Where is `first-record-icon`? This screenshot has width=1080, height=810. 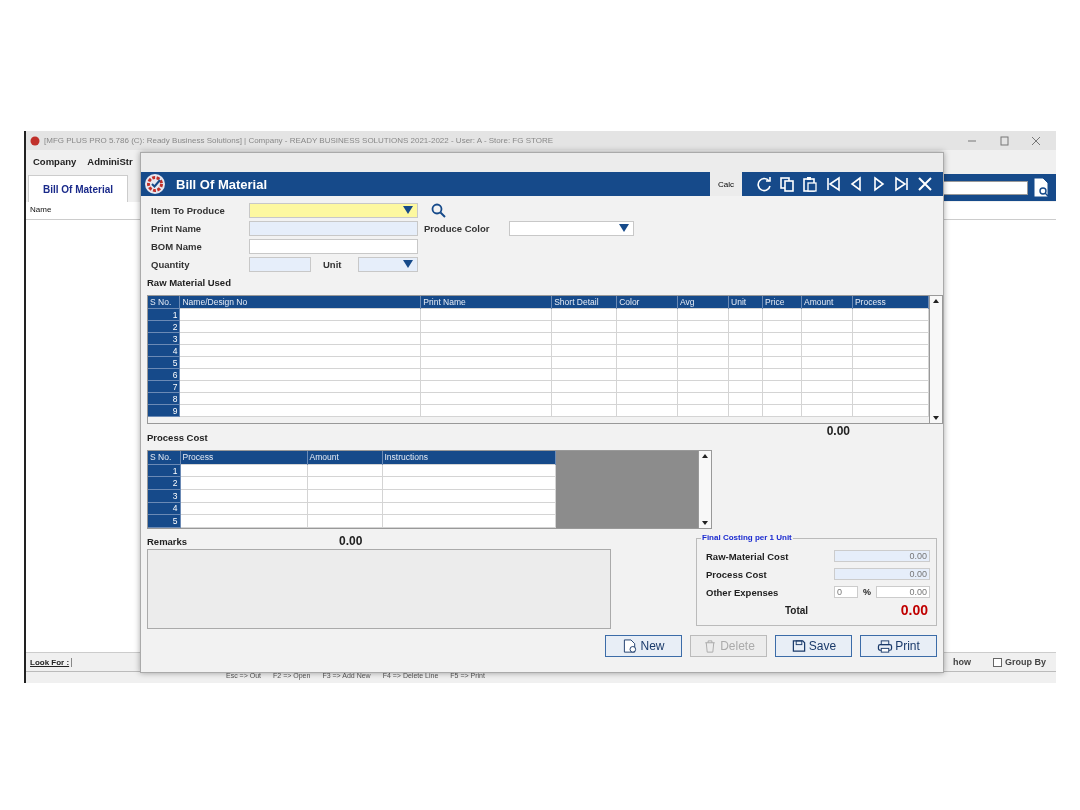
first-record-icon is located at coordinates (833, 184).